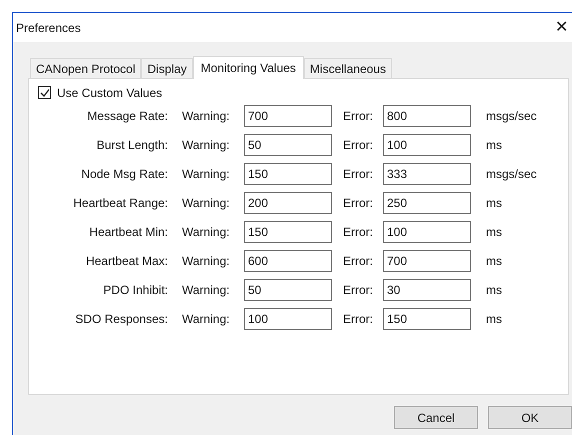 The width and height of the screenshot is (572, 435). I want to click on tab: Monitoring Values, so click(248, 67).